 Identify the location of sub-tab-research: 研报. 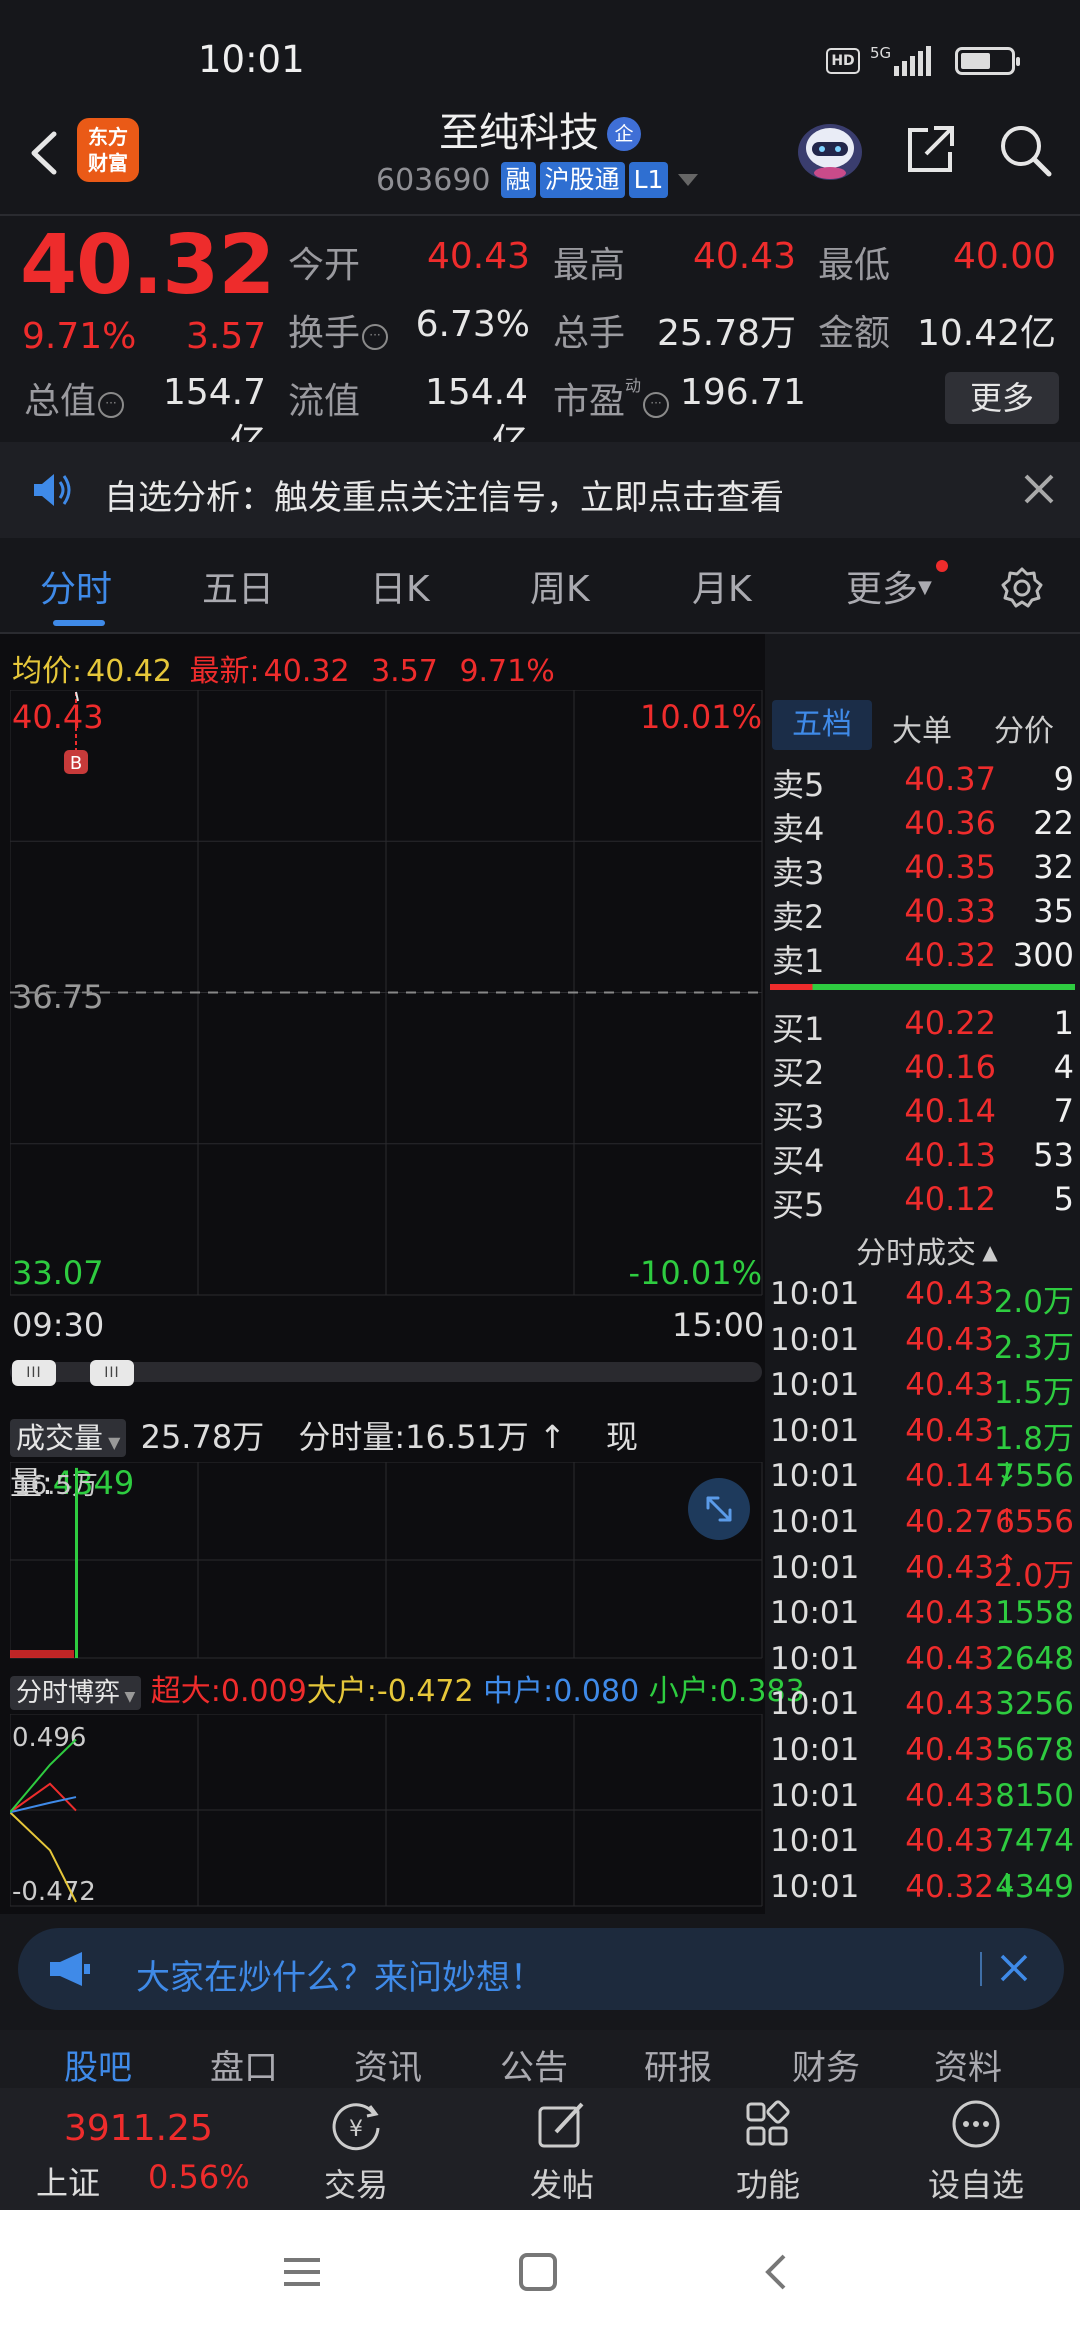
(678, 2062).